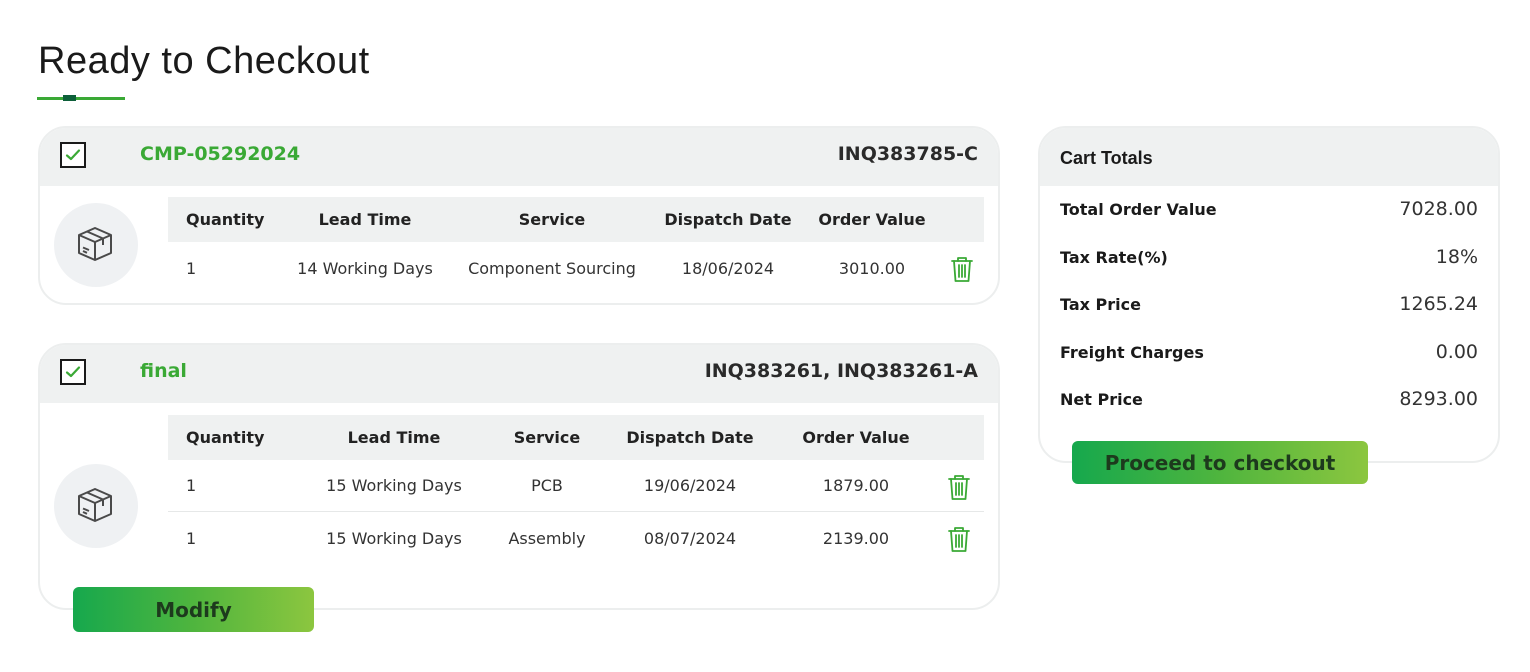 Image resolution: width=1530 pixels, height=672 pixels. What do you see at coordinates (1269, 210) in the screenshot?
I see `total-order-value-row: Total Order Value 7028.00` at bounding box center [1269, 210].